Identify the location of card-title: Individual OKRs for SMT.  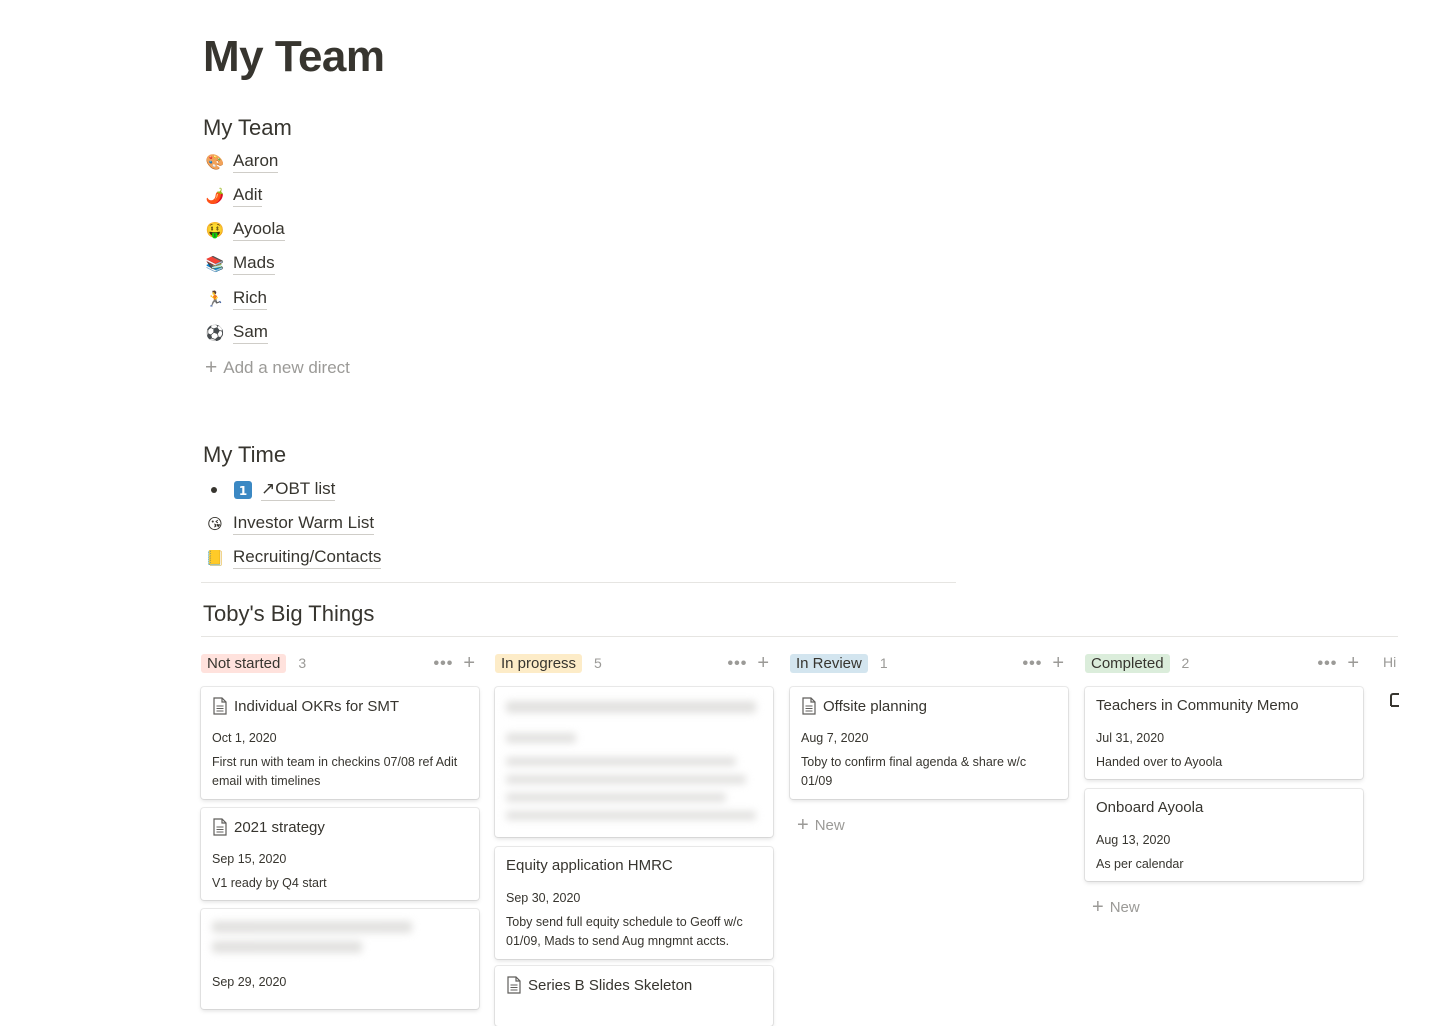
(305, 706).